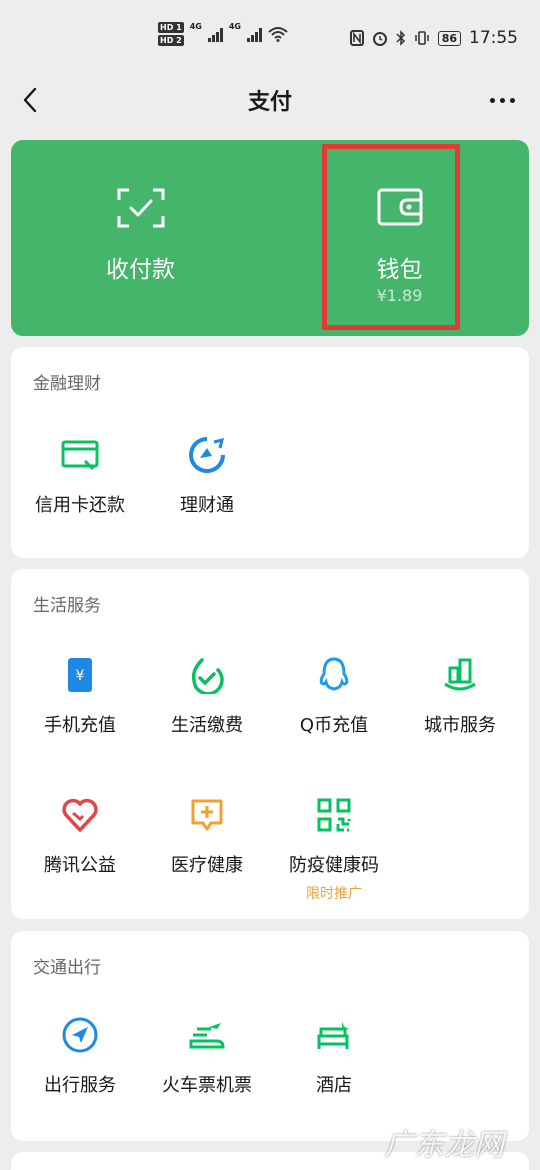 Image resolution: width=540 pixels, height=1170 pixels. What do you see at coordinates (379, 39) in the screenshot?
I see `alarm-icon` at bounding box center [379, 39].